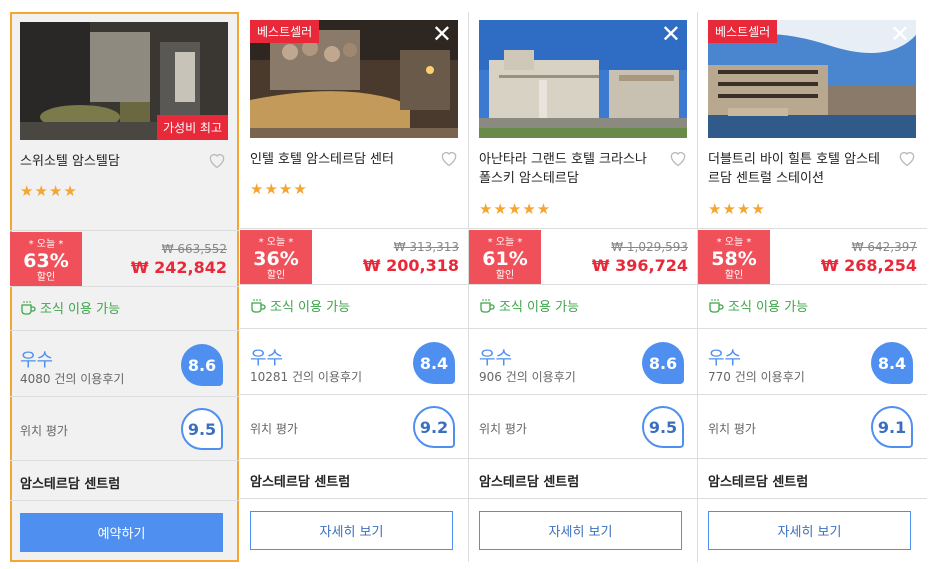 The image size is (933, 569). What do you see at coordinates (756, 376) in the screenshot?
I see `review-count: 770 건의 이용후기` at bounding box center [756, 376].